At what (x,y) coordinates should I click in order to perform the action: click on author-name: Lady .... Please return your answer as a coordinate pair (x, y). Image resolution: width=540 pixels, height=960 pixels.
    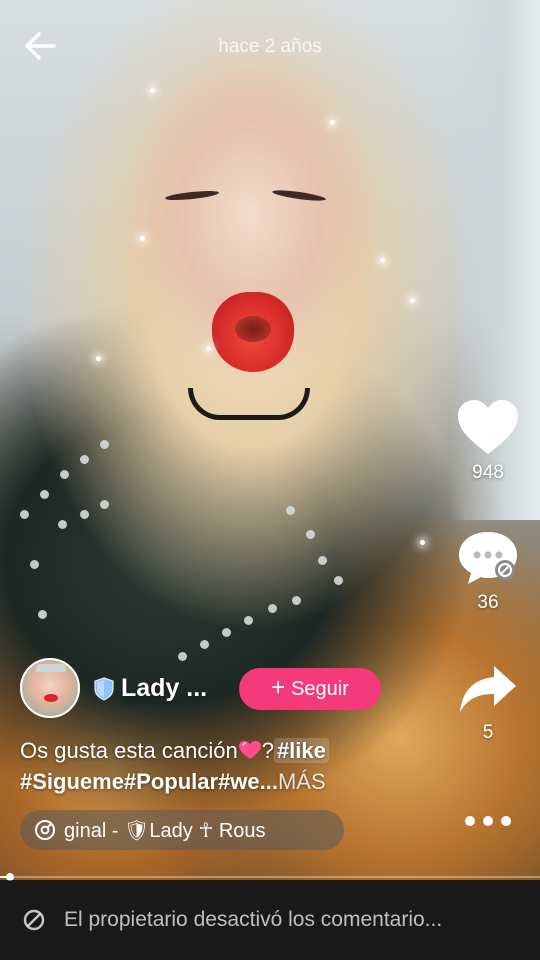
    Looking at the image, I should click on (164, 688).